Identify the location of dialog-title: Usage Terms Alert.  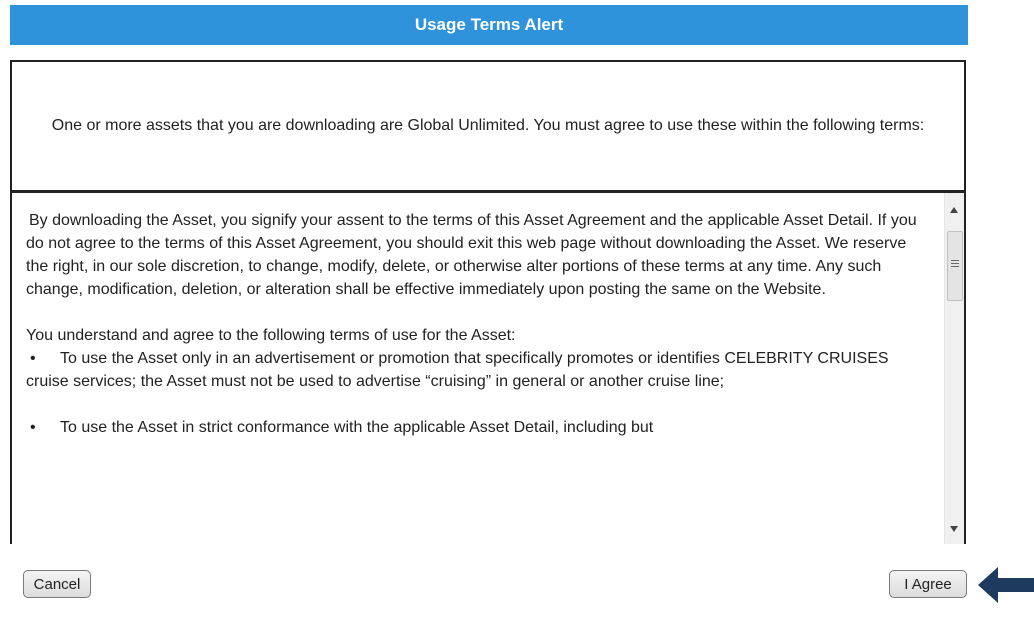
(489, 25).